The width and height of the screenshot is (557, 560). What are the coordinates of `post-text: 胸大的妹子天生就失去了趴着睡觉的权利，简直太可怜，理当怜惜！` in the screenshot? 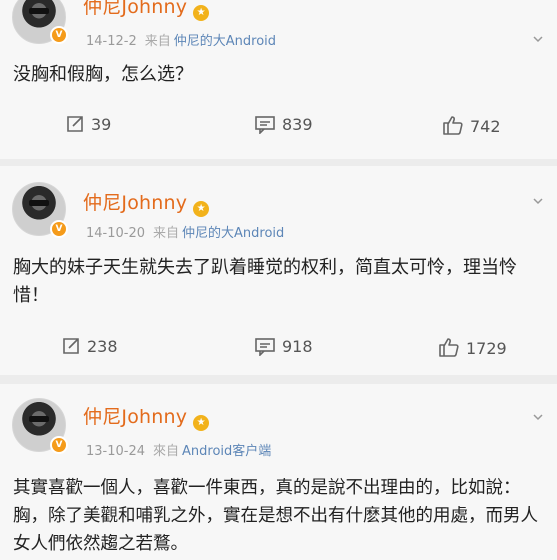 It's located at (265, 281).